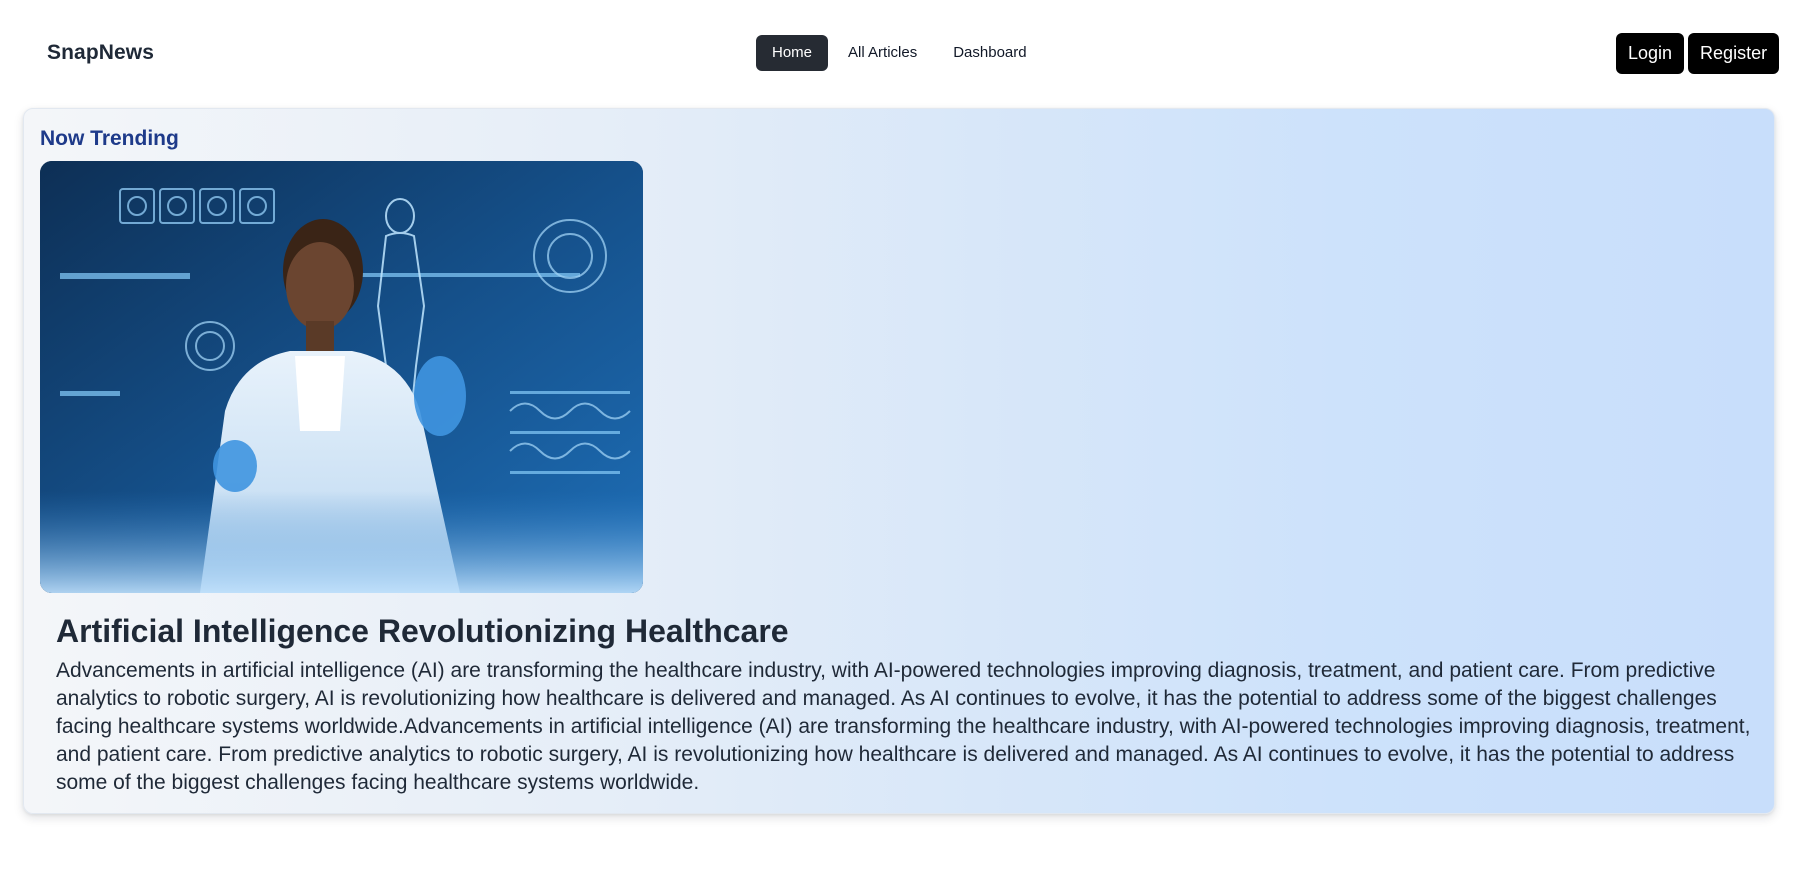 The height and width of the screenshot is (892, 1801). Describe the element at coordinates (989, 53) in the screenshot. I see `nav-dashboard: Dashboard` at that location.